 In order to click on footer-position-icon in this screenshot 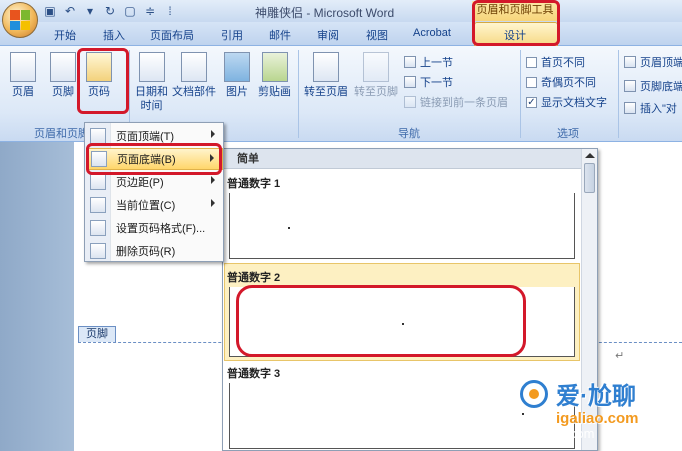, I will do `click(630, 86)`.